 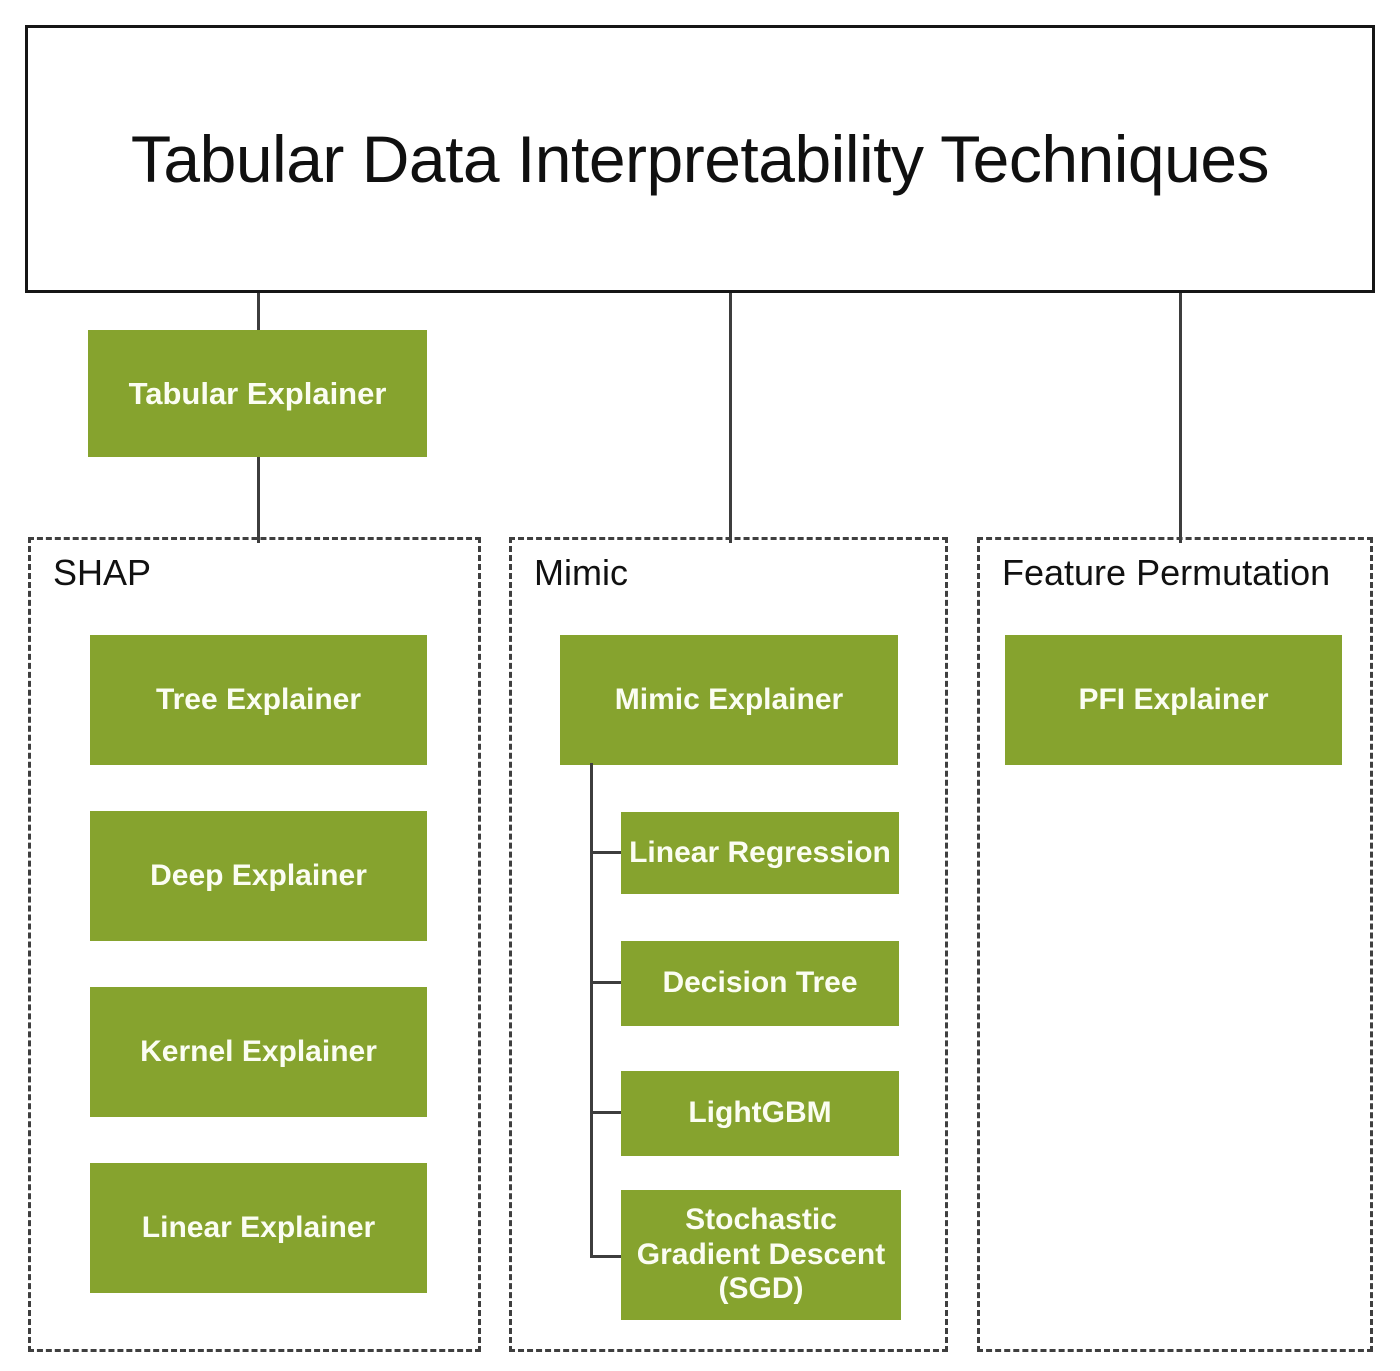 I want to click on node-label-line-2: Gradient Descent, so click(x=761, y=1254).